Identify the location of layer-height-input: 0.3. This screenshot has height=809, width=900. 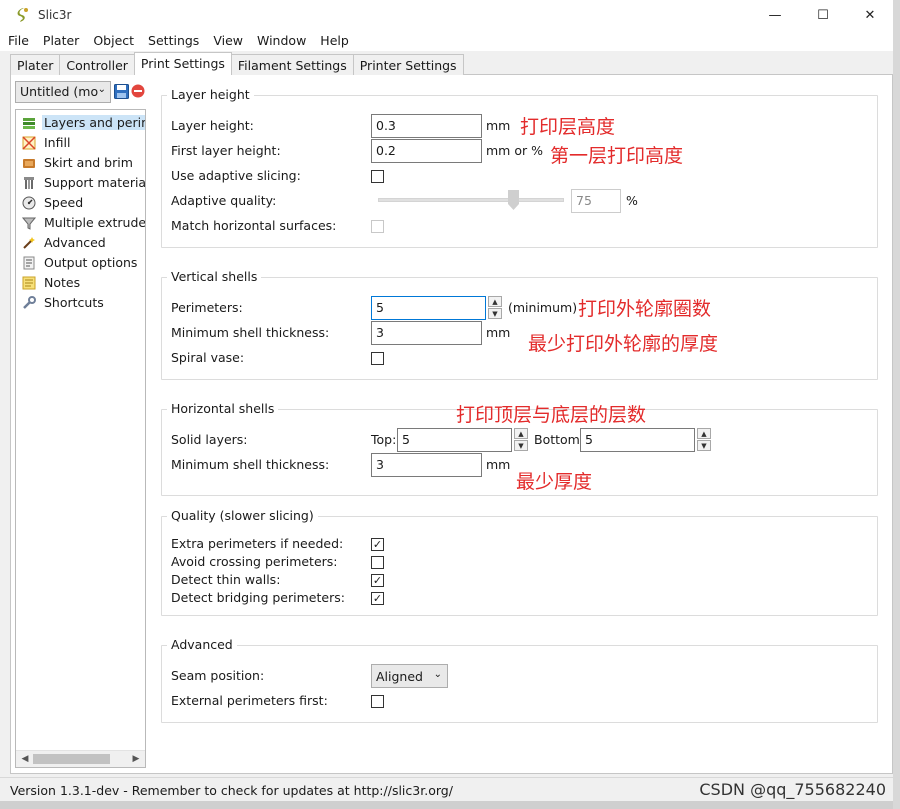
(426, 126).